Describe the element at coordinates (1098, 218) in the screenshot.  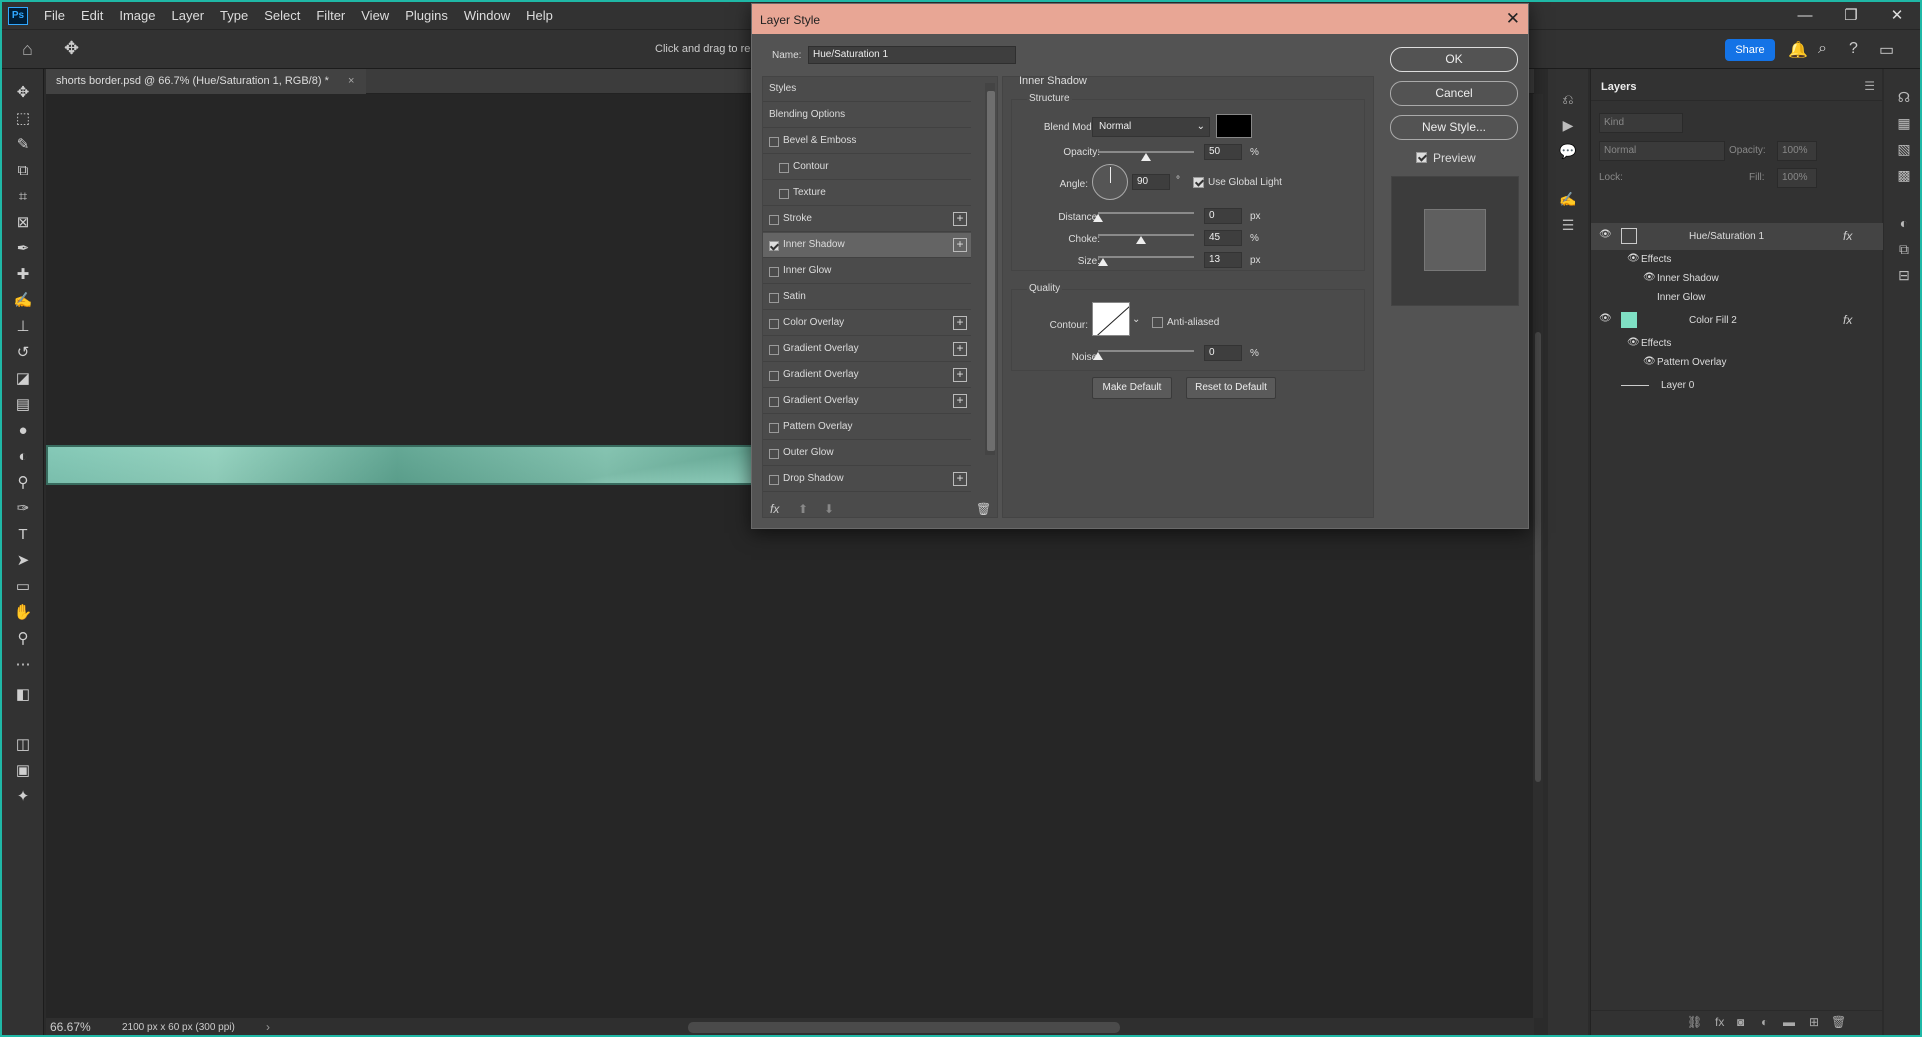
I see `distance-slider-knob` at that location.